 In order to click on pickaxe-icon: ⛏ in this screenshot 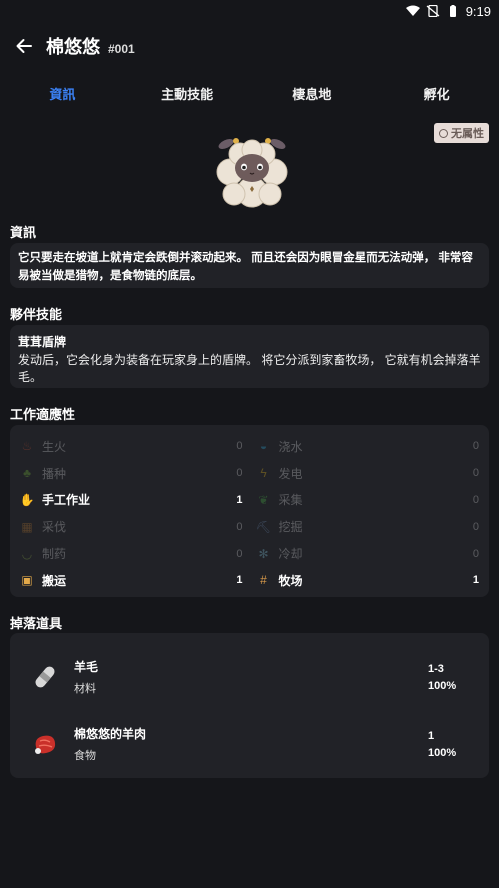, I will do `click(263, 526)`.